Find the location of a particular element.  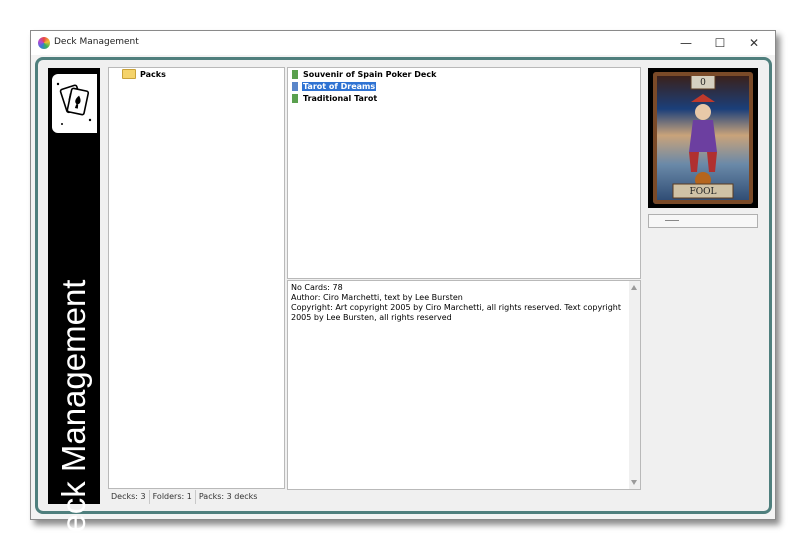

deck-list-item-selected: Tarot of Dreams is located at coordinates (334, 86).